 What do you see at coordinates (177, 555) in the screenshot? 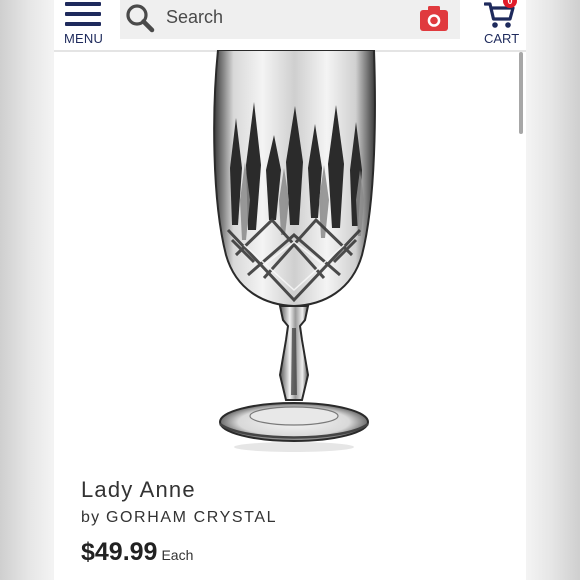
I see `price-unit: Each` at bounding box center [177, 555].